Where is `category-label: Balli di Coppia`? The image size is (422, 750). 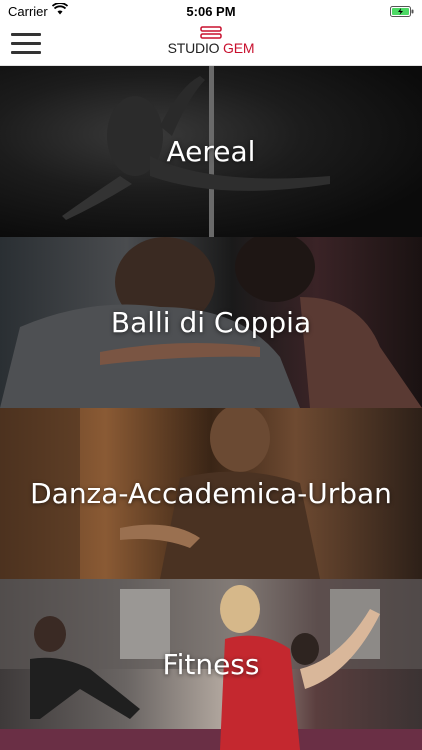 category-label: Balli di Coppia is located at coordinates (211, 322).